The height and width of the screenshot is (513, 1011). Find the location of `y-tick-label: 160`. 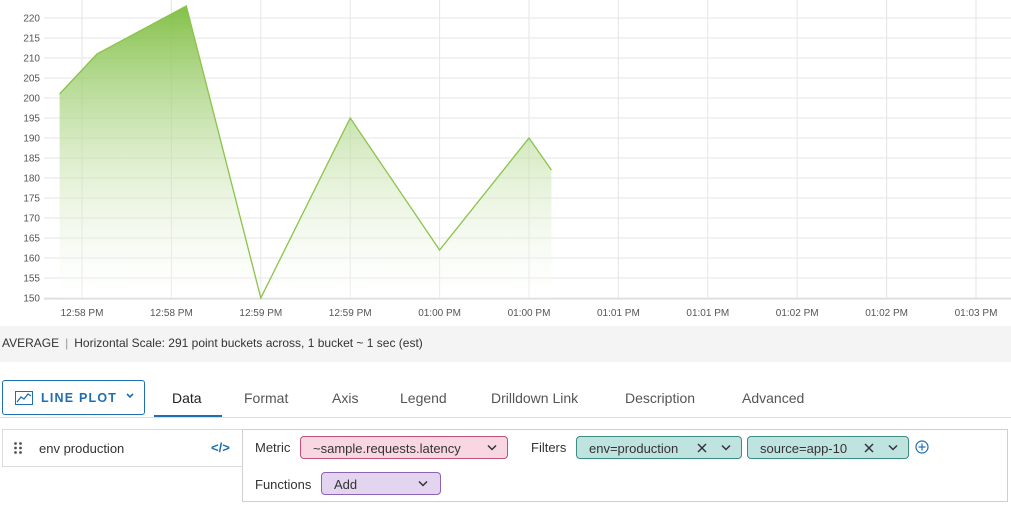

y-tick-label: 160 is located at coordinates (31, 259).